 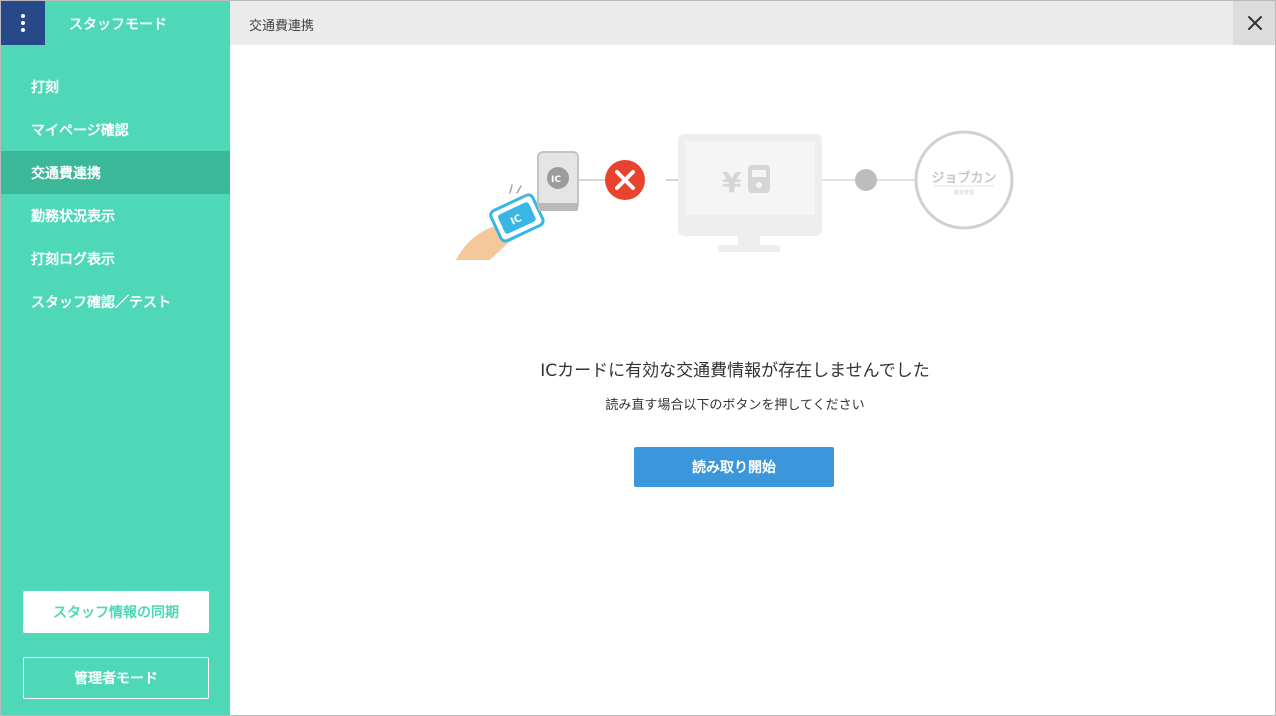 What do you see at coordinates (116, 678) in the screenshot?
I see `admin-mode-button: 管理者モード` at bounding box center [116, 678].